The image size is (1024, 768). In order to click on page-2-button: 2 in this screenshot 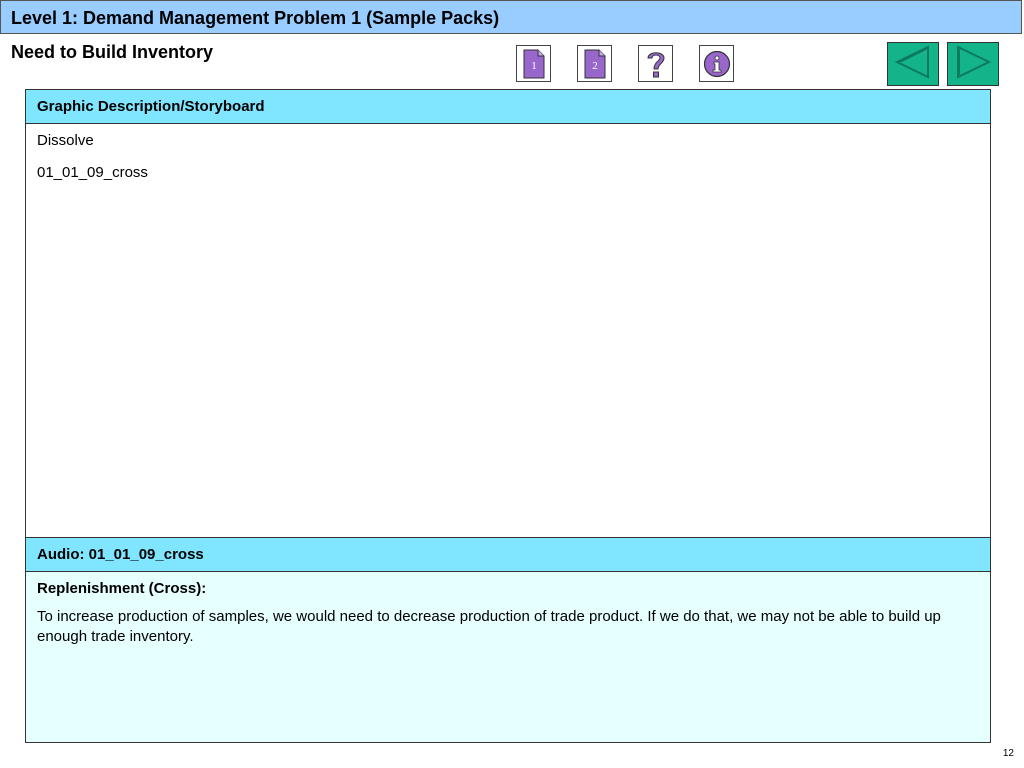, I will do `click(594, 63)`.